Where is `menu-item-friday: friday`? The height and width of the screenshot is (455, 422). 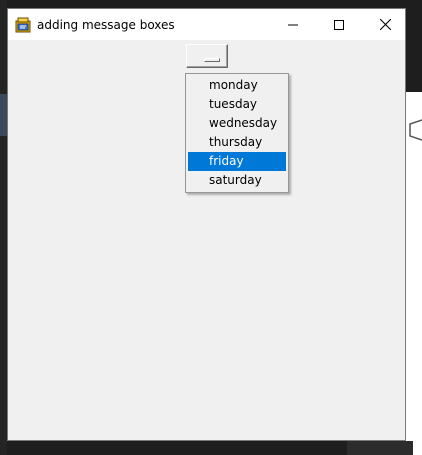
menu-item-friday: friday is located at coordinates (237, 161).